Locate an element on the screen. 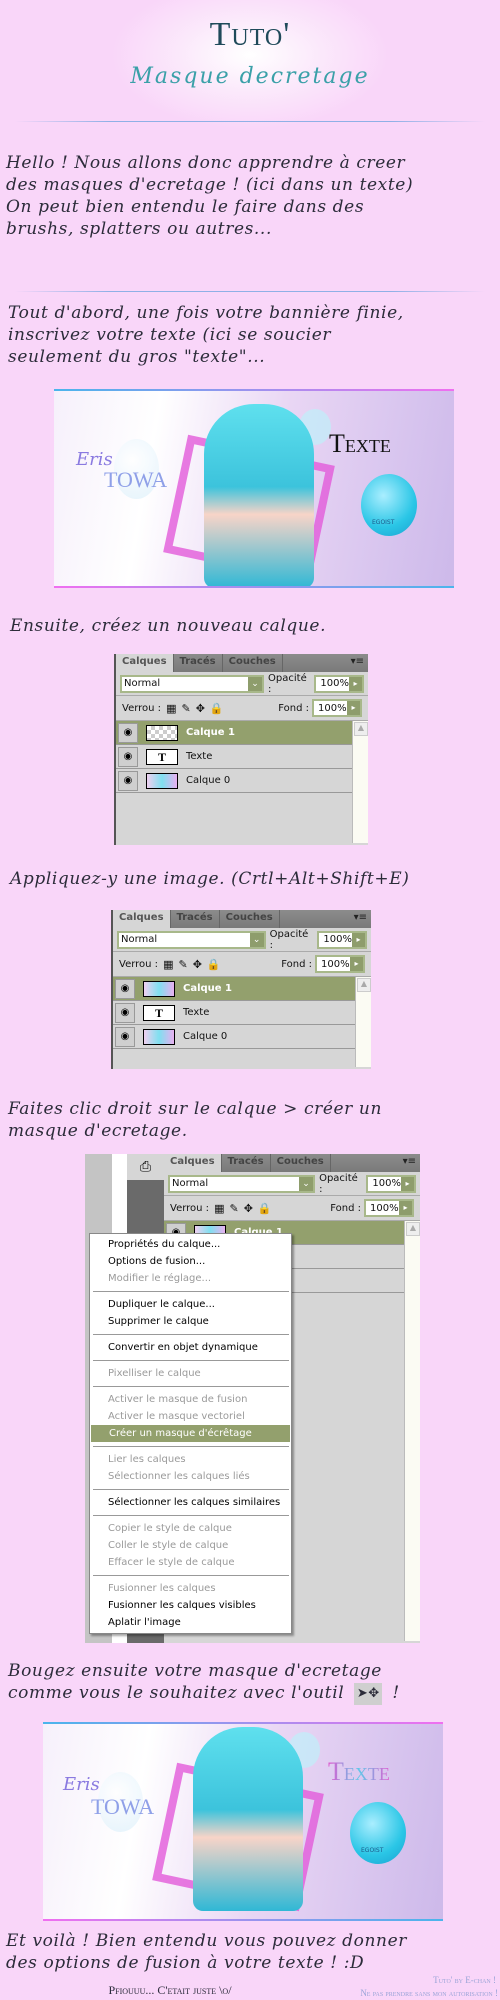  context-menu-item: Supprimer le calque is located at coordinates (190, 1321).